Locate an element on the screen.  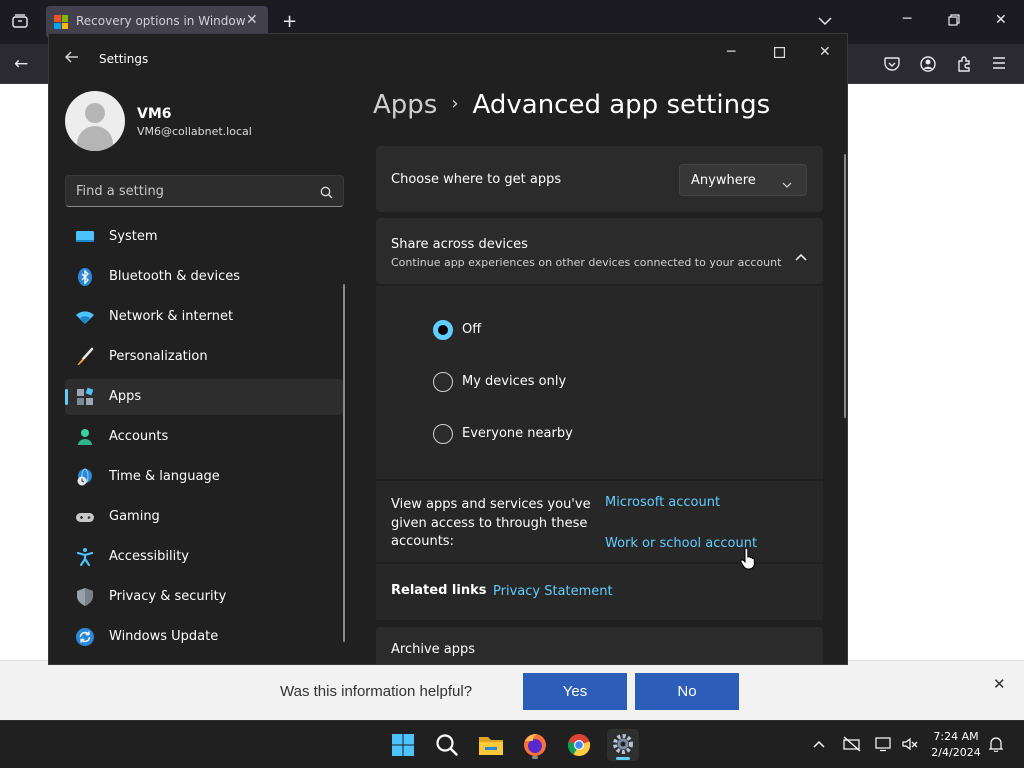
share-options-panel: Off My devices only Everyone nearby is located at coordinates (599, 382).